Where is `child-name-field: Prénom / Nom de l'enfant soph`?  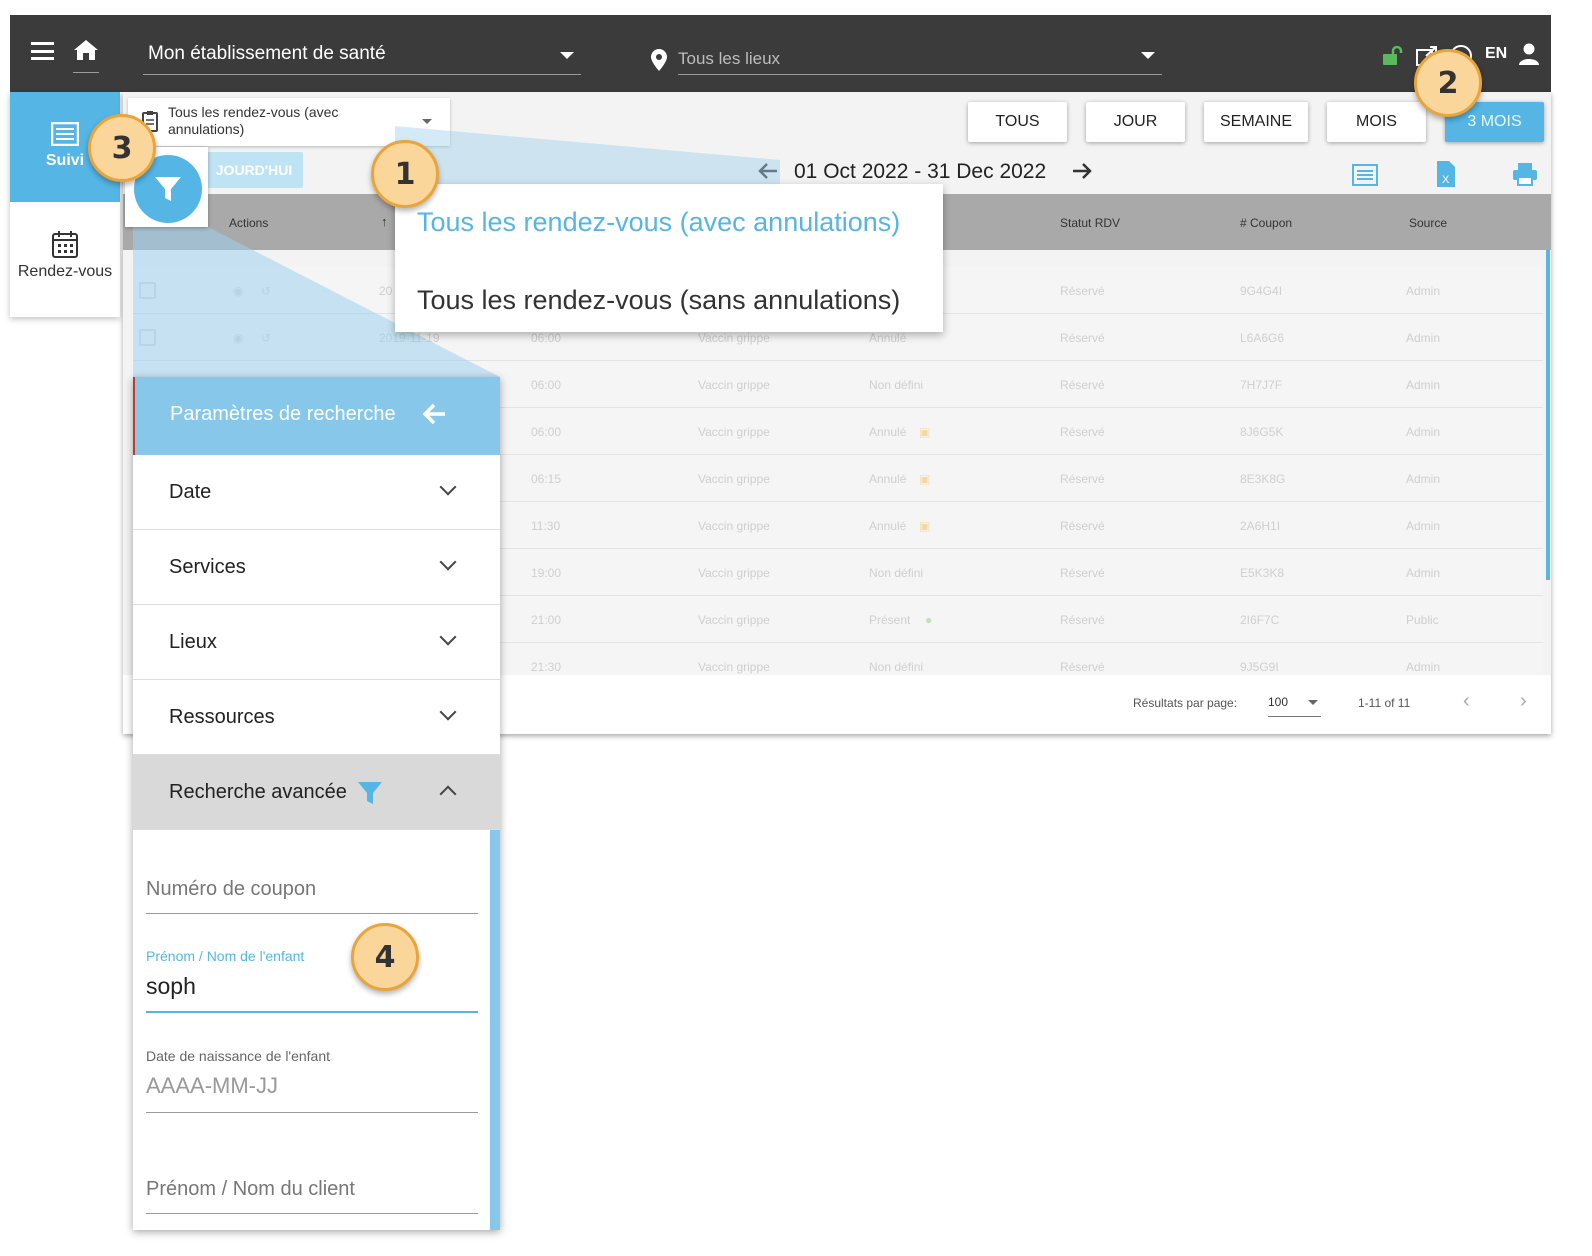 child-name-field: Prénom / Nom de l'enfant soph is located at coordinates (312, 979).